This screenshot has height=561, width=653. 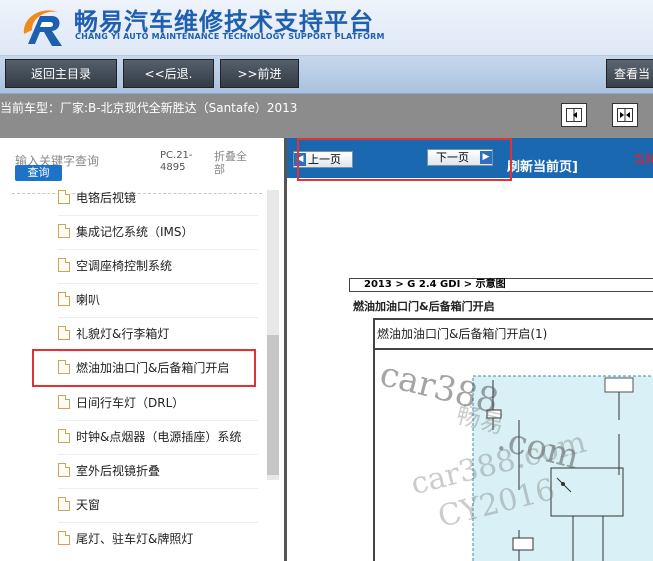 What do you see at coordinates (135, 231) in the screenshot?
I see `tree-item-label: 集成记忆系统（IMS）` at bounding box center [135, 231].